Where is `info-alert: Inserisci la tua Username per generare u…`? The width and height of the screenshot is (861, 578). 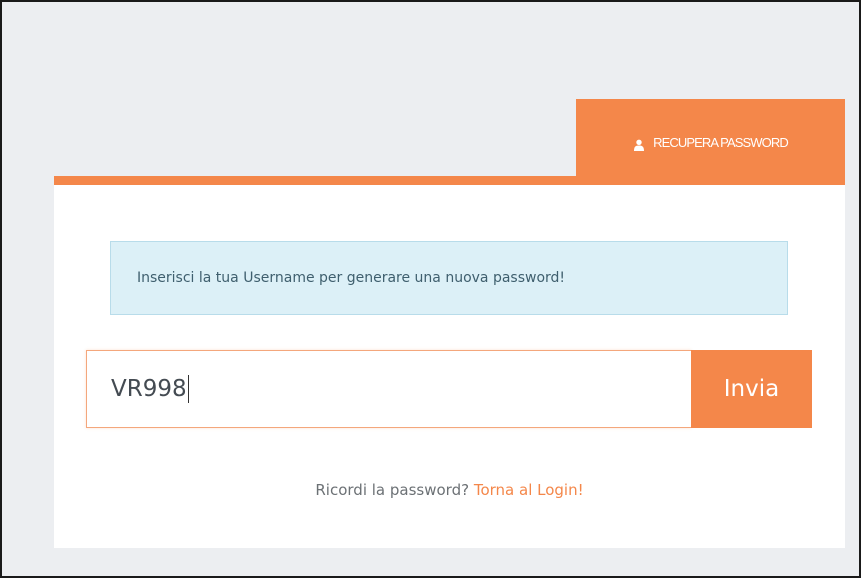 info-alert: Inserisci la tua Username per generare u… is located at coordinates (449, 278).